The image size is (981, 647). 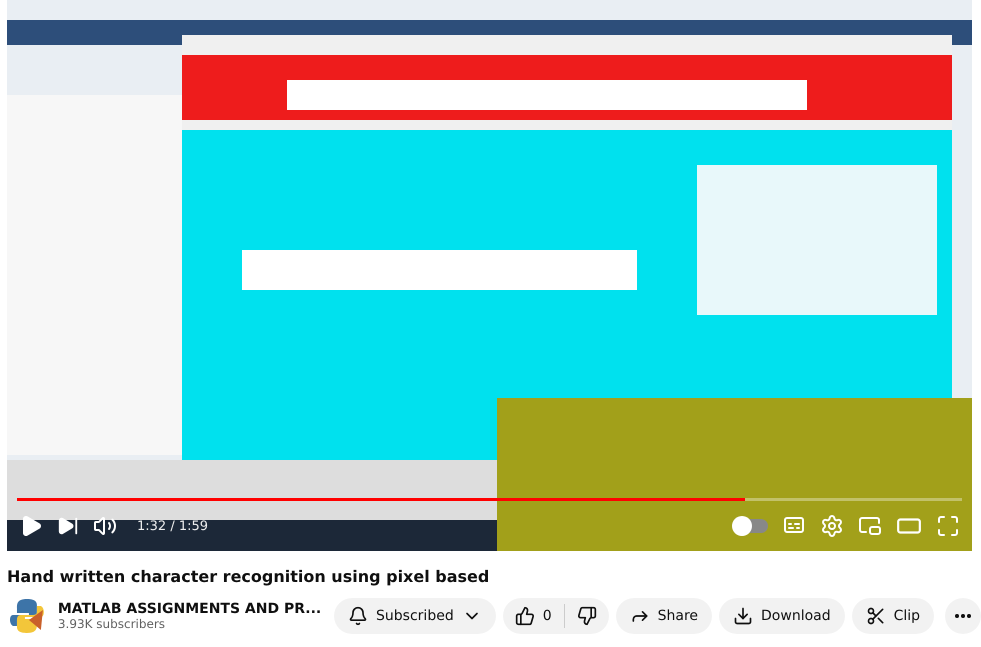 I want to click on autoplay-toggle, so click(x=750, y=526).